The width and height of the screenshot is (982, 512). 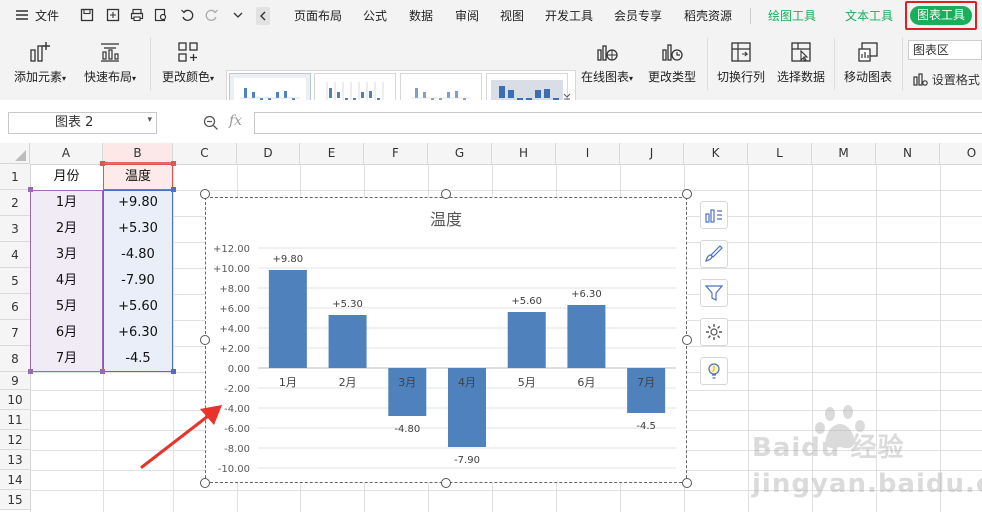 What do you see at coordinates (87, 15) in the screenshot?
I see `save-icon` at bounding box center [87, 15].